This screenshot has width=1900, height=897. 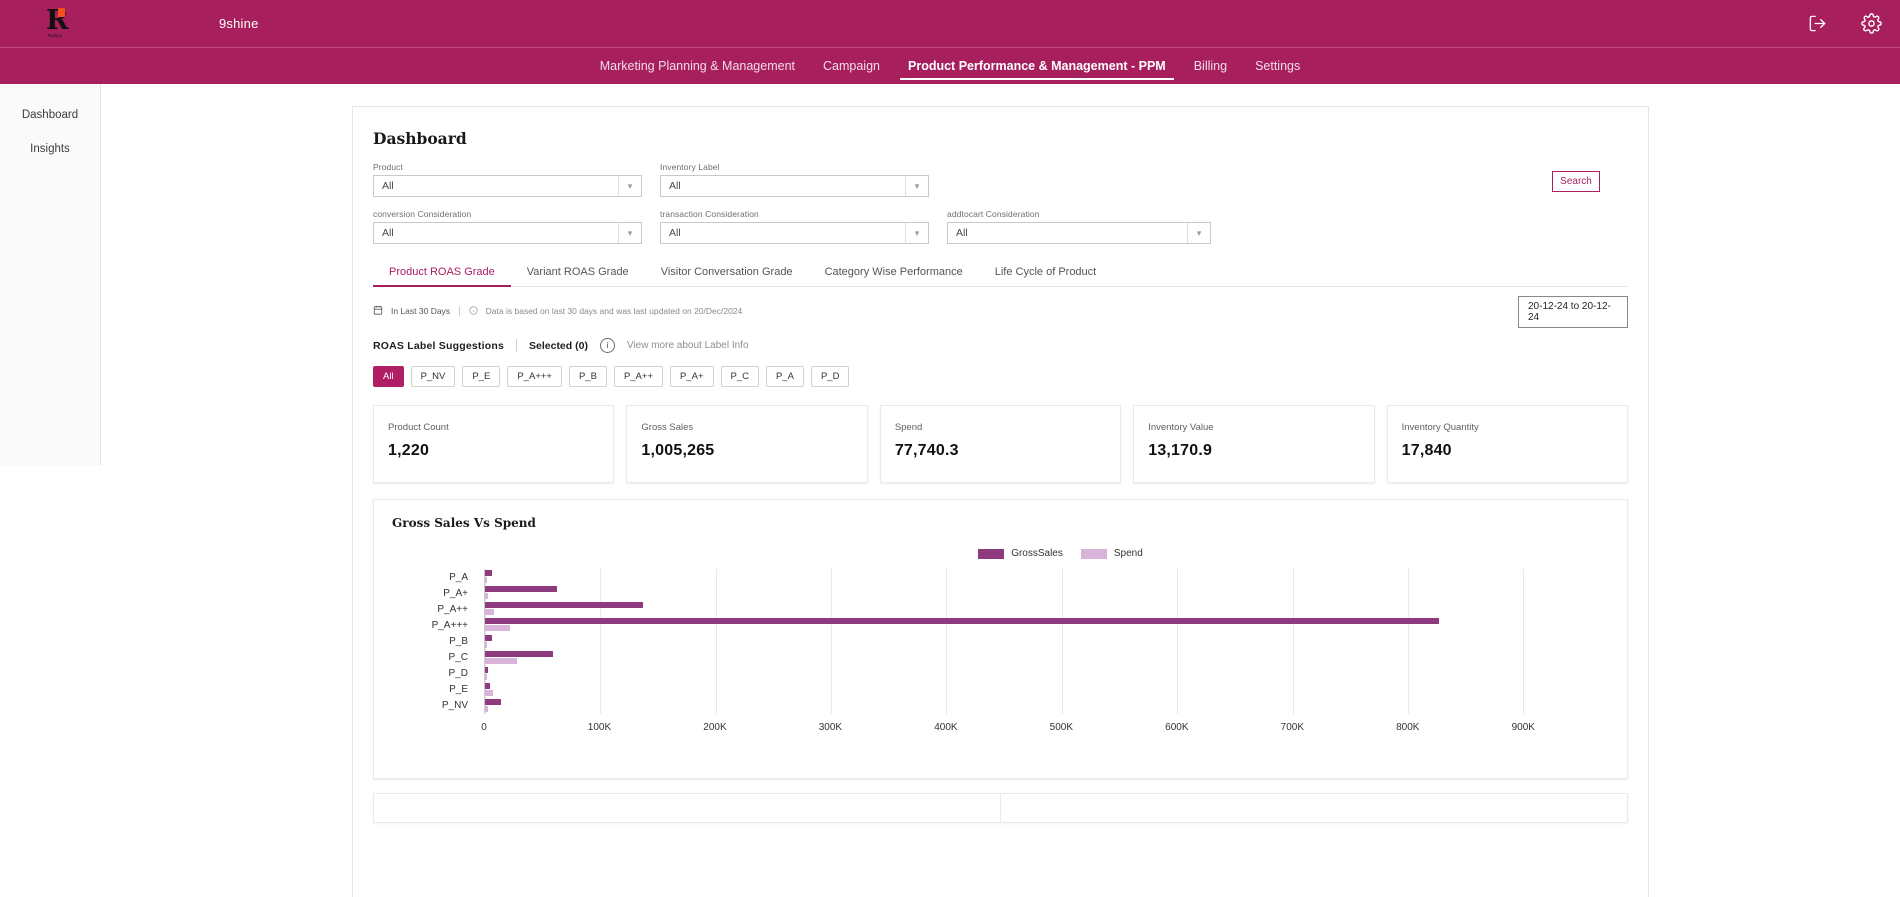 I want to click on chart-x-tick-label: 400K, so click(x=946, y=727).